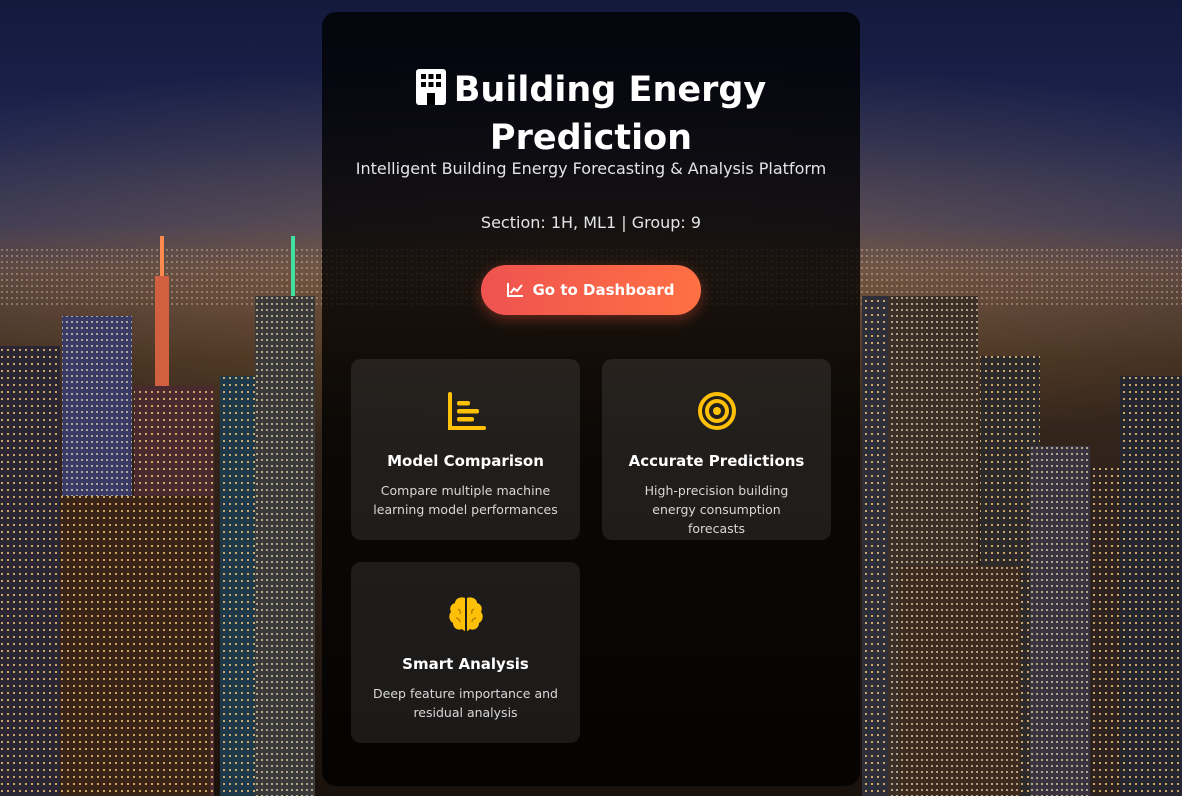  Describe the element at coordinates (465, 614) in the screenshot. I see `brain-icon` at that location.